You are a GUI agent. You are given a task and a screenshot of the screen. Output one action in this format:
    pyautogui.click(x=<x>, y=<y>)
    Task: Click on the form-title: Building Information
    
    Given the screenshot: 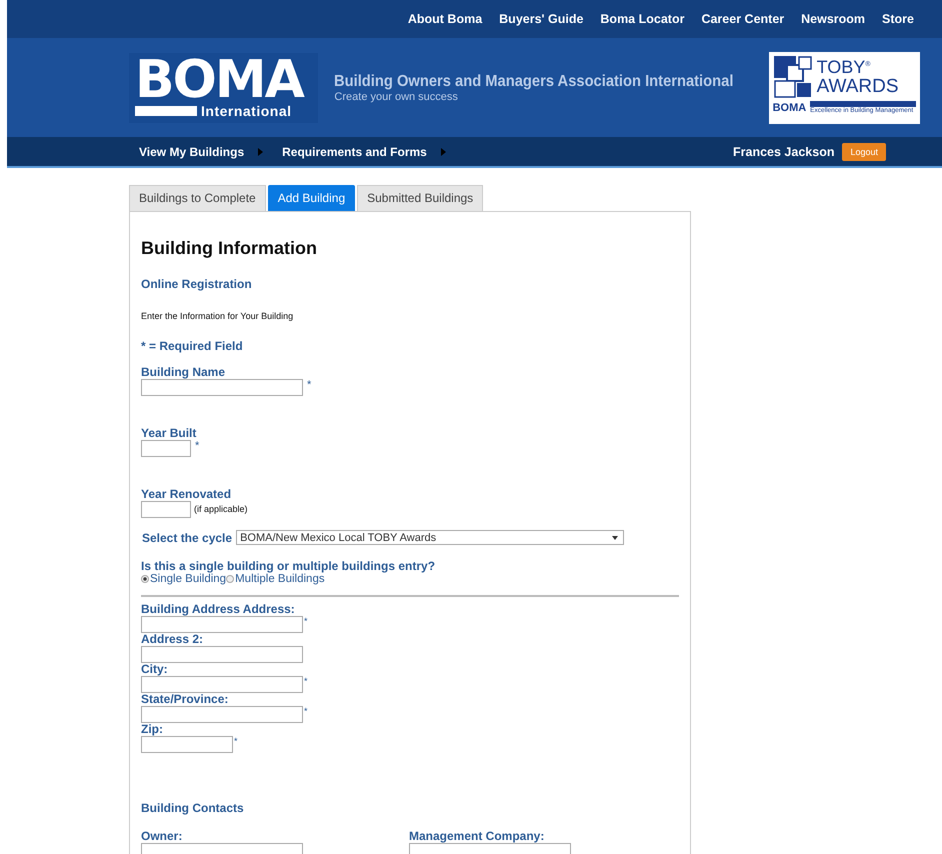 What is the action you would take?
    pyautogui.click(x=229, y=248)
    